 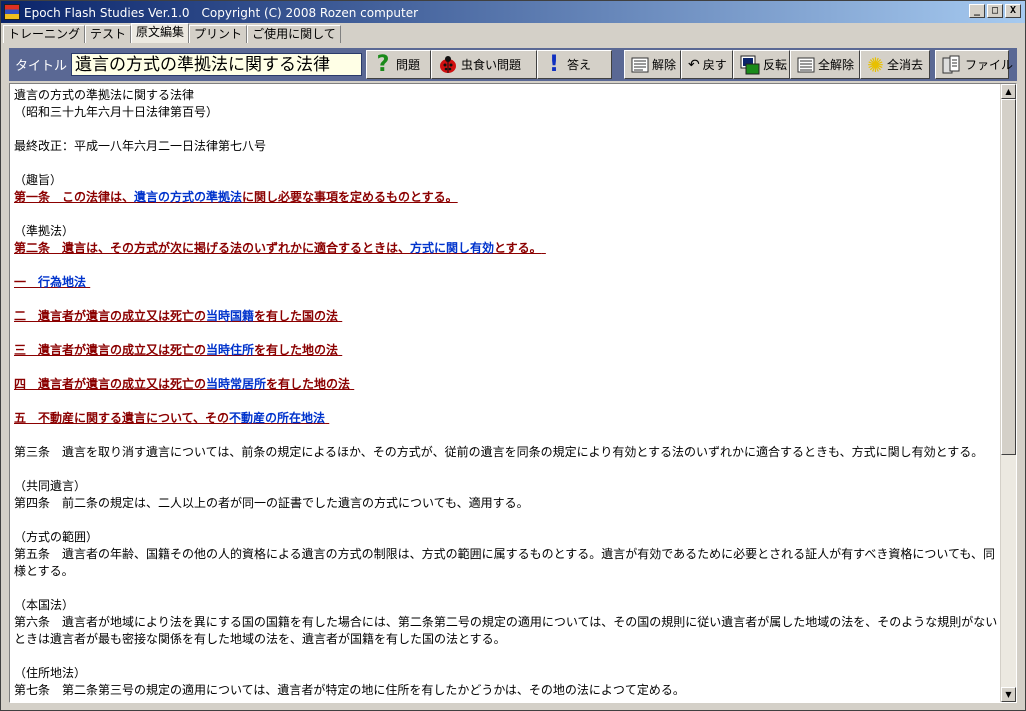 I want to click on window-controls: _ □ X, so click(x=995, y=11).